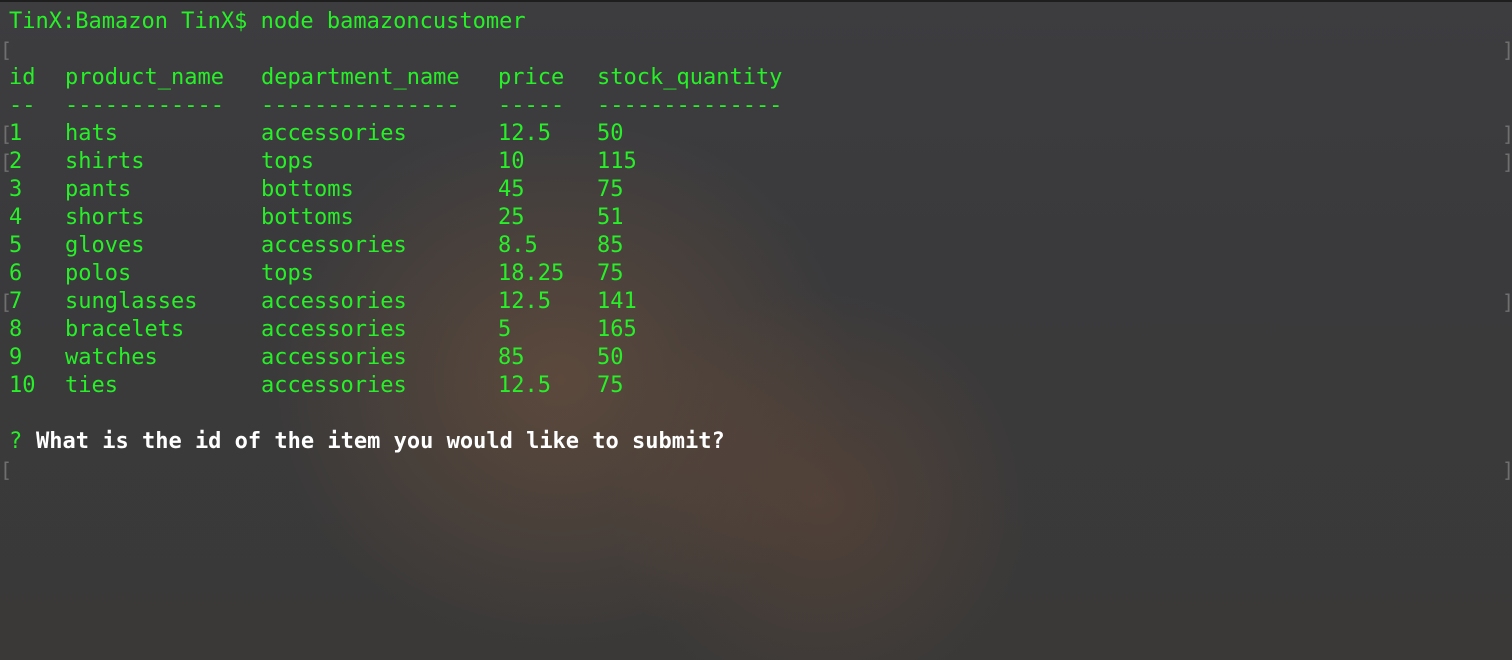 This screenshot has width=1512, height=660. Describe the element at coordinates (131, 301) in the screenshot. I see `row-product-name: sunglasses` at that location.